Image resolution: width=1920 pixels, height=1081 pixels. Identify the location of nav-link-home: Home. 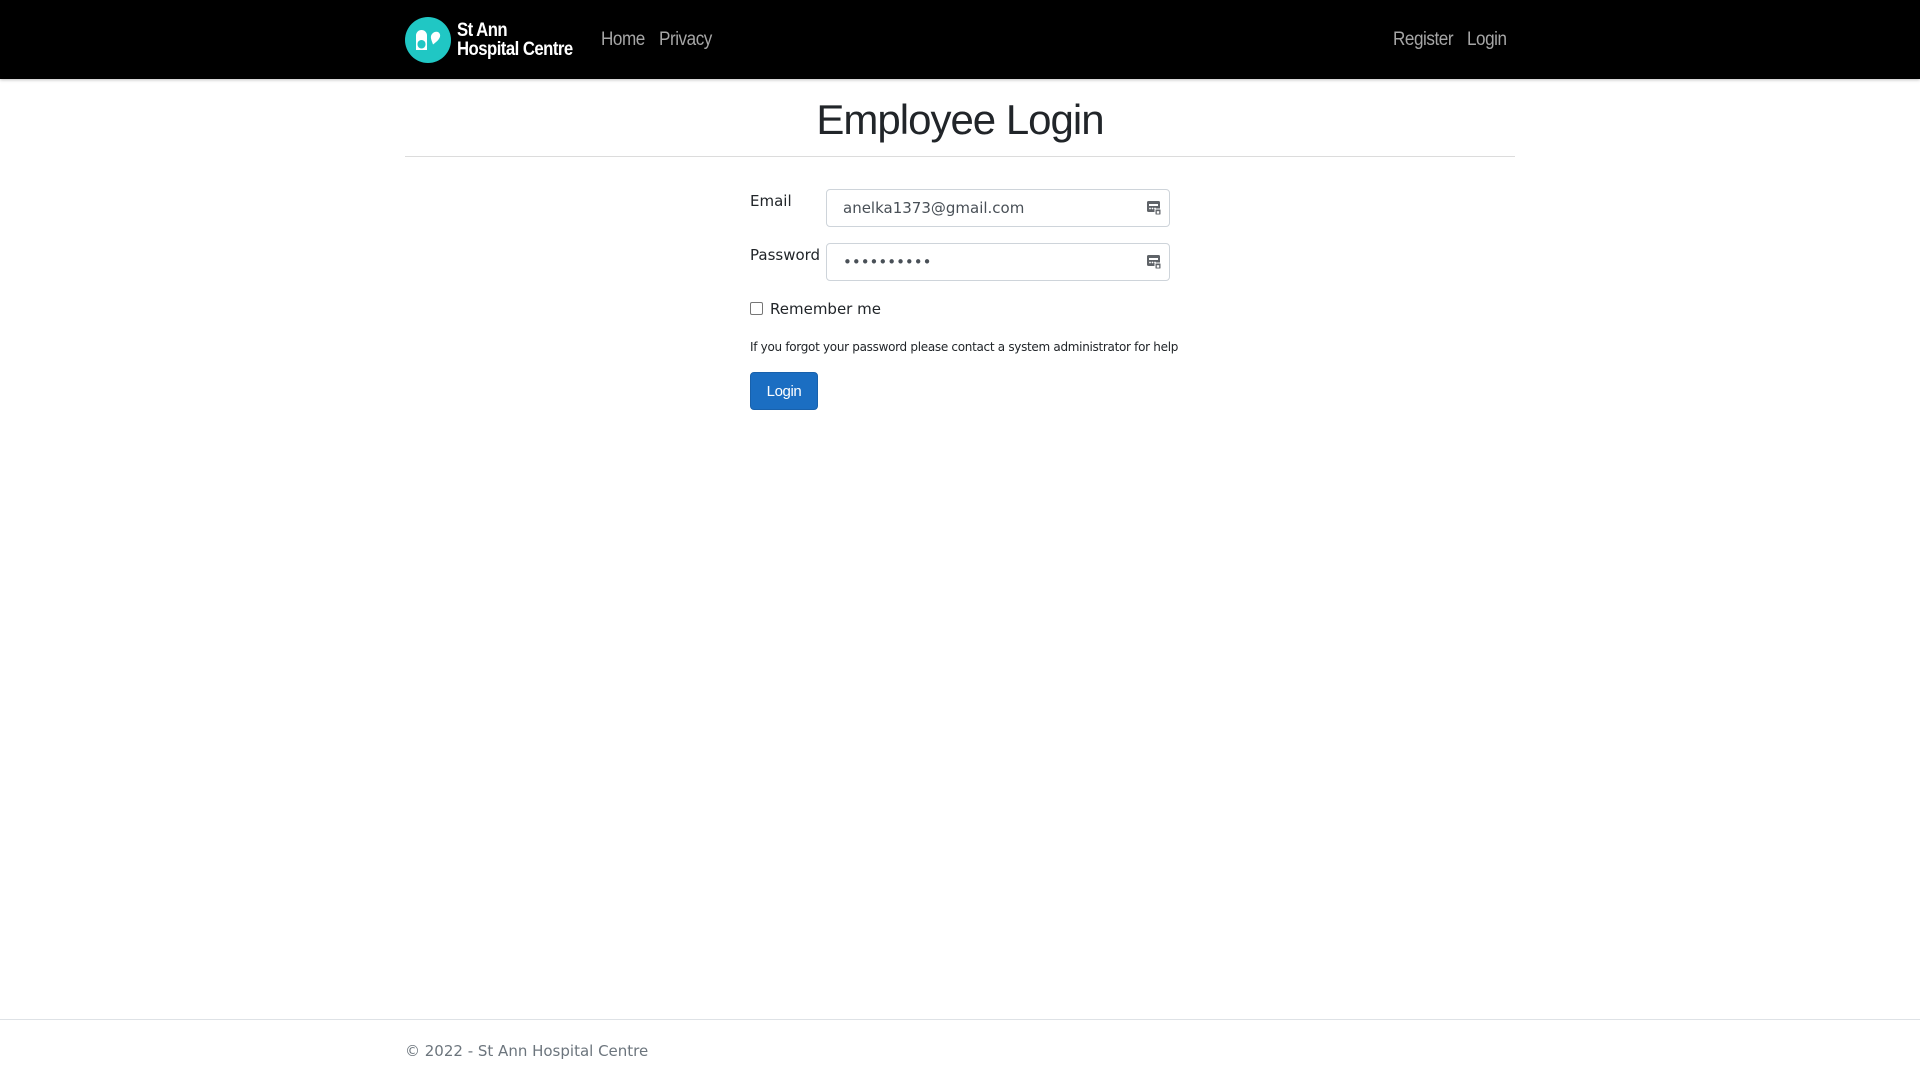
(623, 40).